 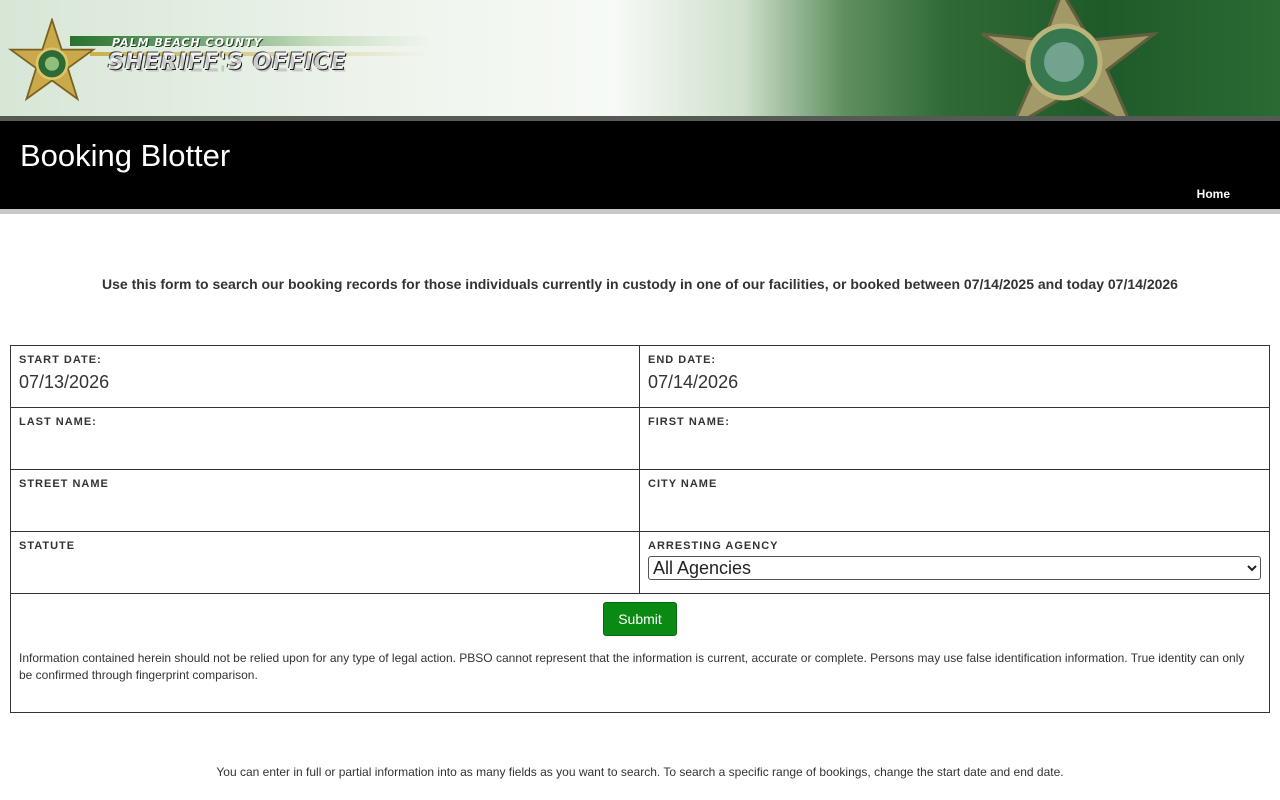 I want to click on submit-button: Submit, so click(x=640, y=619).